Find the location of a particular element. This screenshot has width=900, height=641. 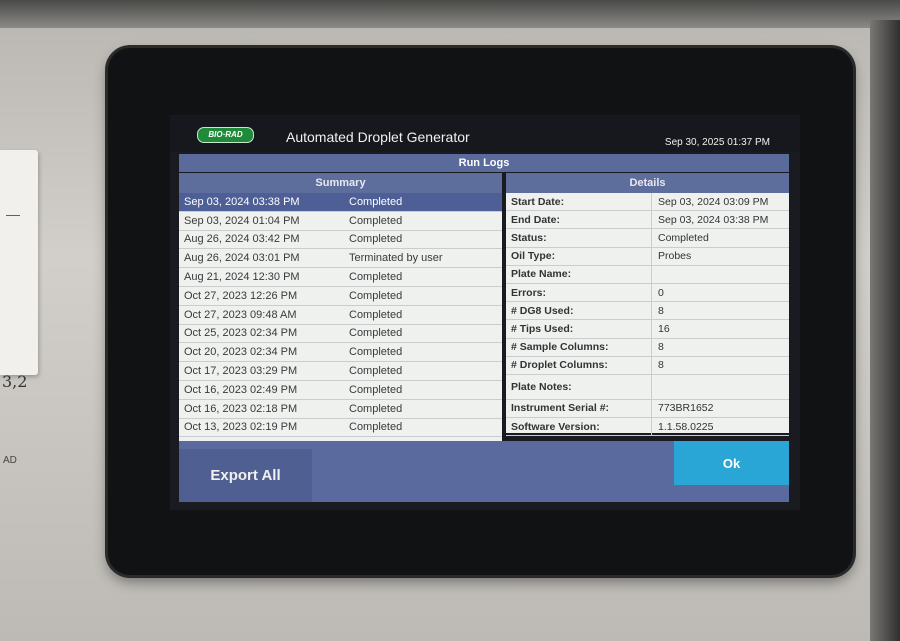

run-date: Sep 03, 2024 03:38 PM is located at coordinates (242, 201).